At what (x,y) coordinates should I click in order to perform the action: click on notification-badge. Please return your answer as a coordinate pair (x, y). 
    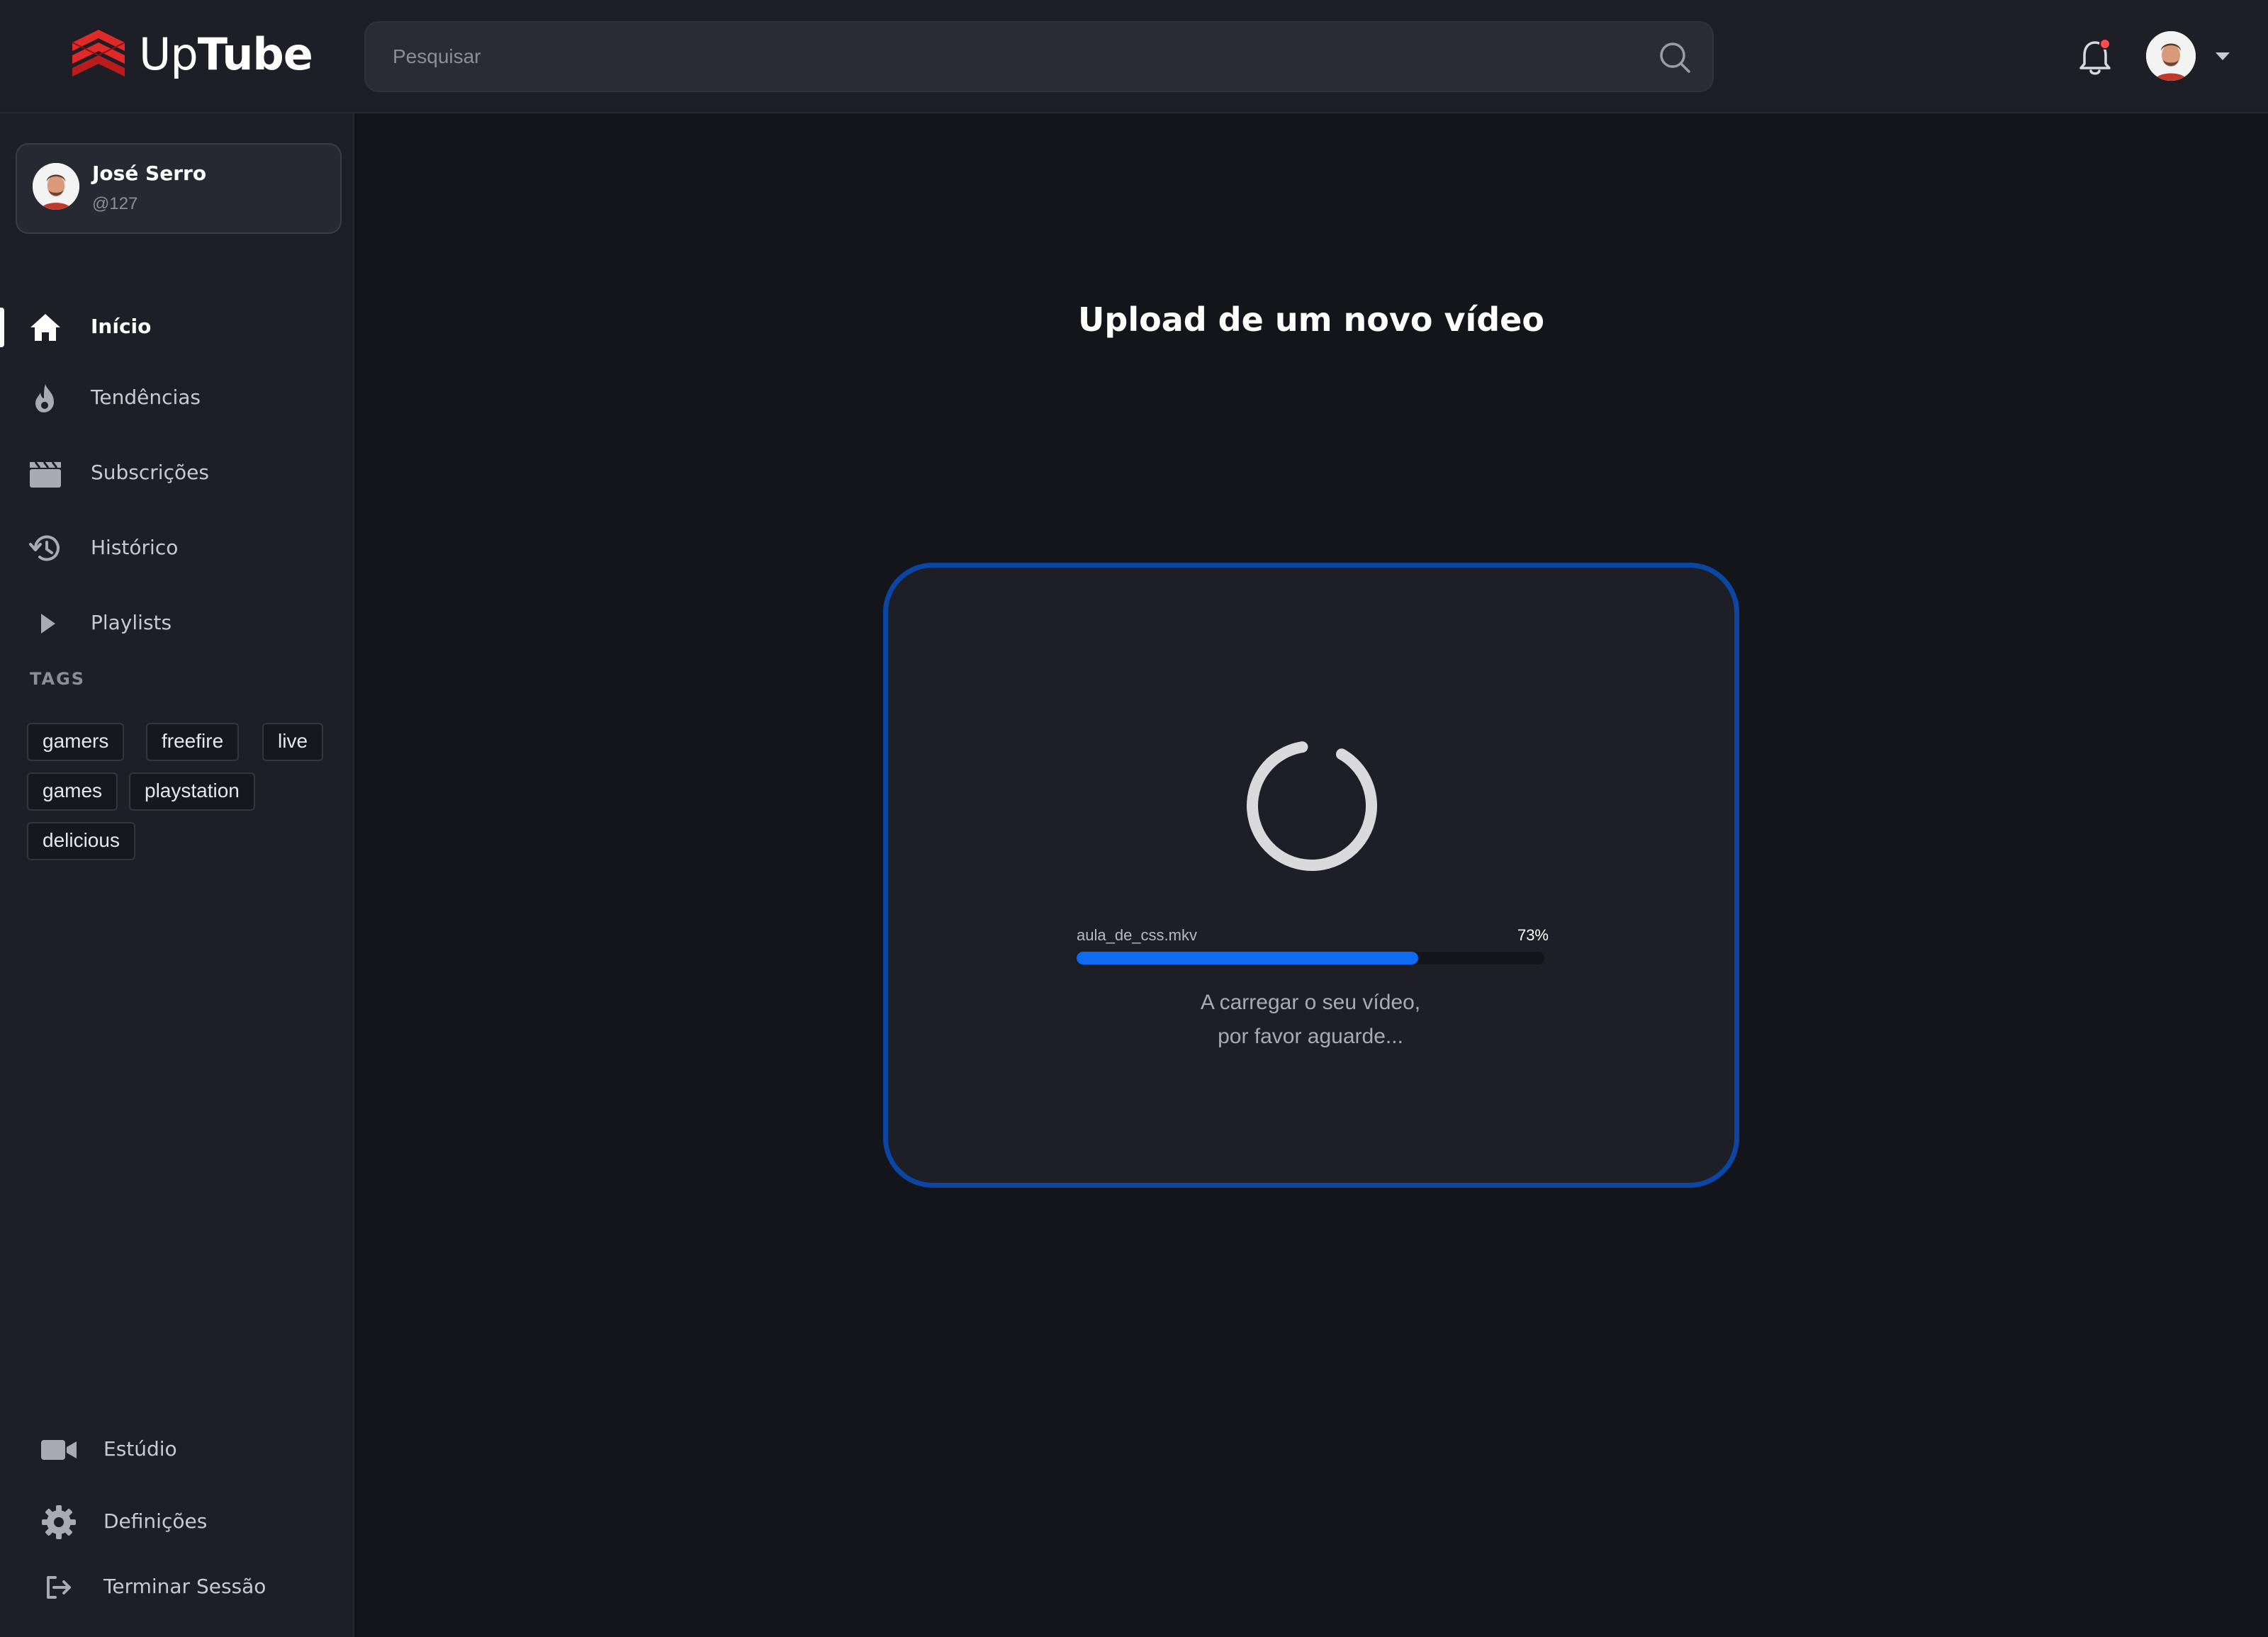
    Looking at the image, I should click on (2105, 44).